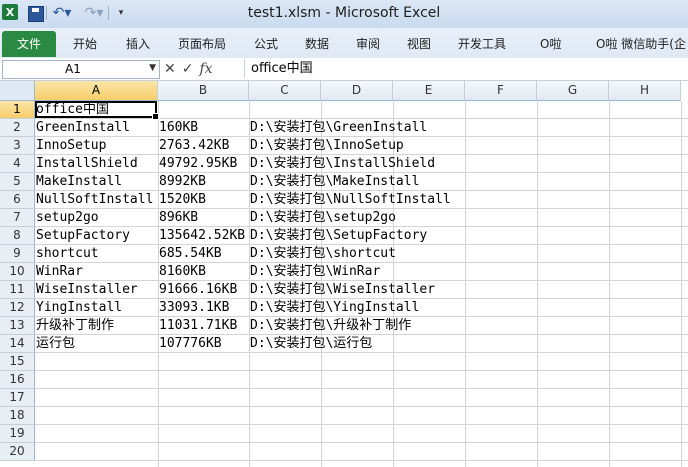 The height and width of the screenshot is (467, 688). Describe the element at coordinates (645, 91) in the screenshot. I see `column-header-h: H` at that location.